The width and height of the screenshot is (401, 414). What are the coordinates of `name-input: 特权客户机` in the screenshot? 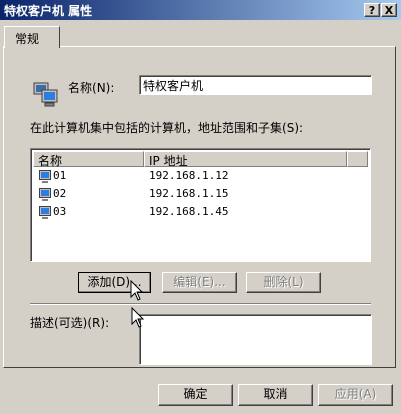 It's located at (255, 85).